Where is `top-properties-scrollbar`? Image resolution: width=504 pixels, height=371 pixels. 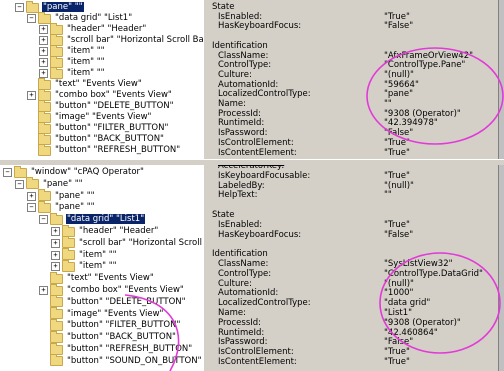
top-properties-scrollbar is located at coordinates (501, 79).